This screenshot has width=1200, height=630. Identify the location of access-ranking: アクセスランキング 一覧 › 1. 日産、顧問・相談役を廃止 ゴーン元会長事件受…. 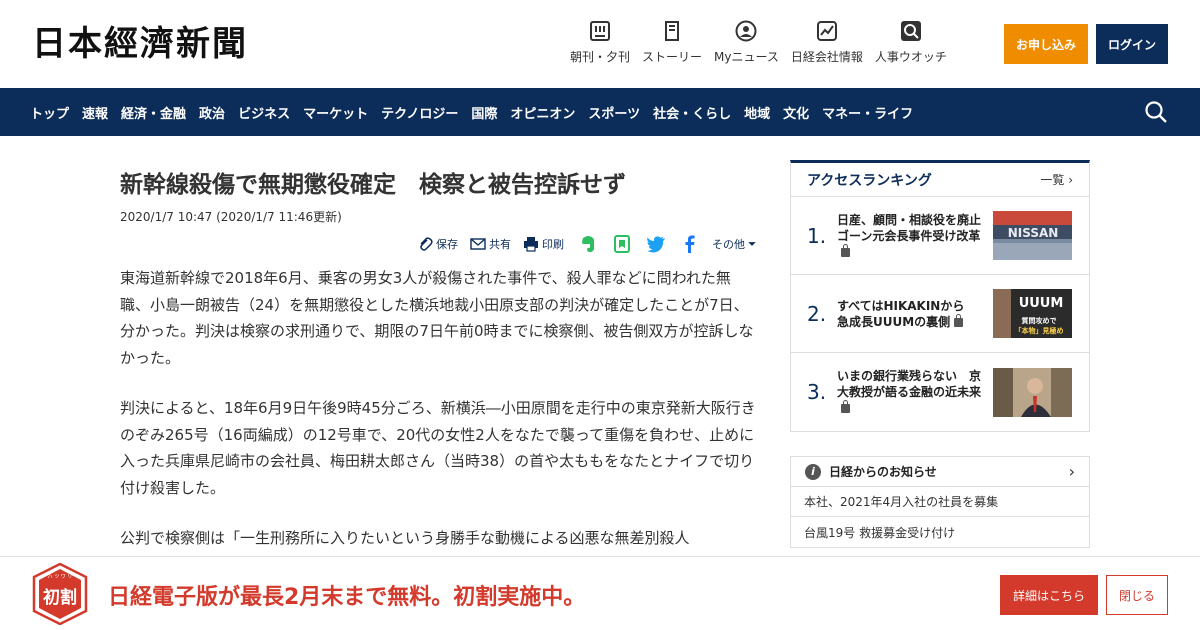
(940, 296).